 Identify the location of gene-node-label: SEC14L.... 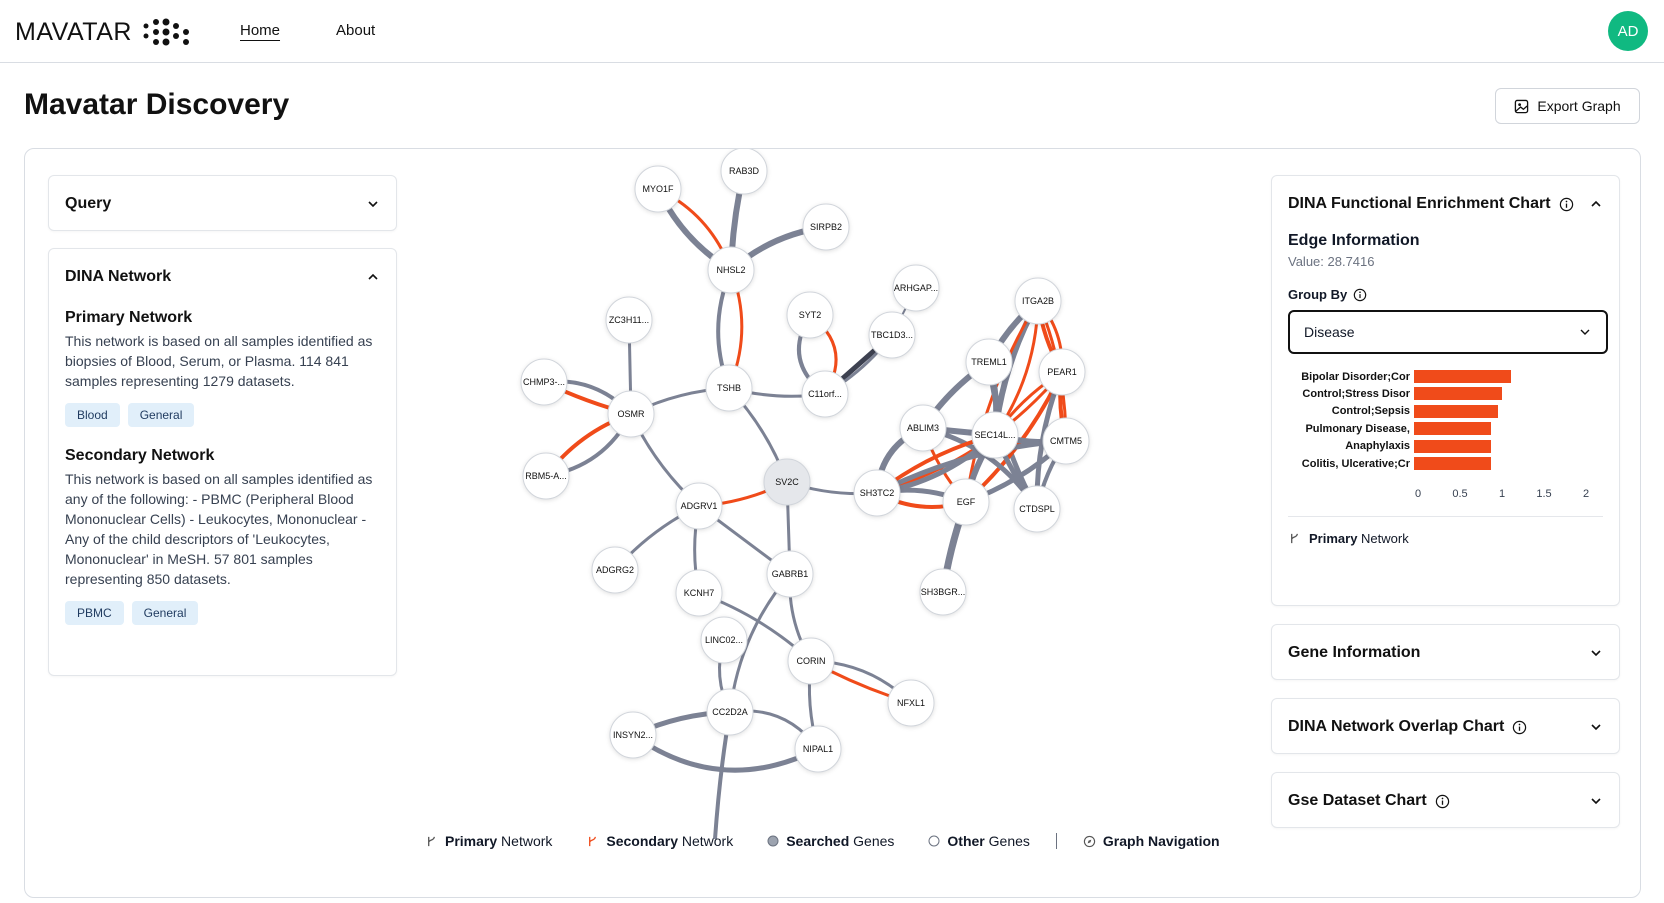
(994, 435).